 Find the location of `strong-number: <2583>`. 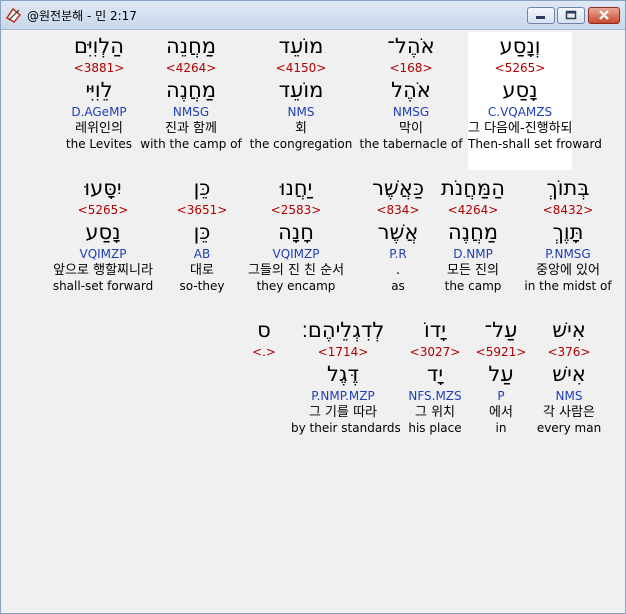

strong-number: <2583> is located at coordinates (296, 210).